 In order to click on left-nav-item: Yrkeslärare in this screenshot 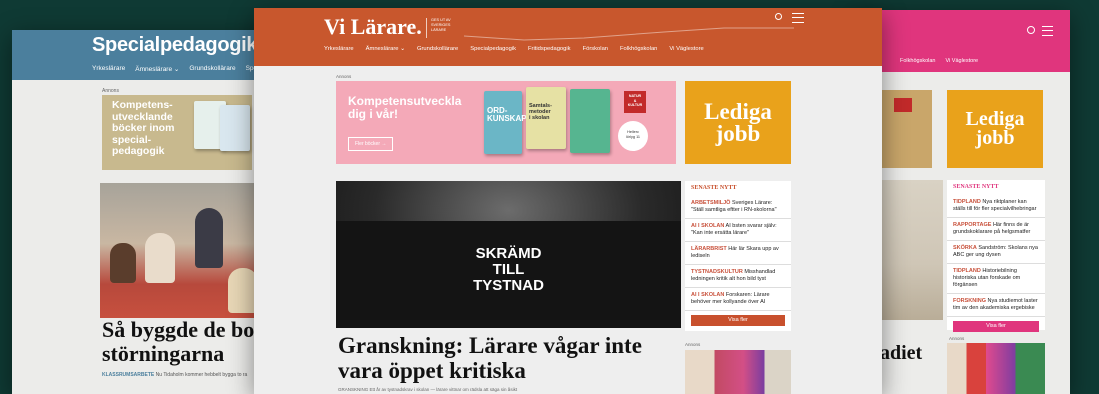, I will do `click(108, 69)`.